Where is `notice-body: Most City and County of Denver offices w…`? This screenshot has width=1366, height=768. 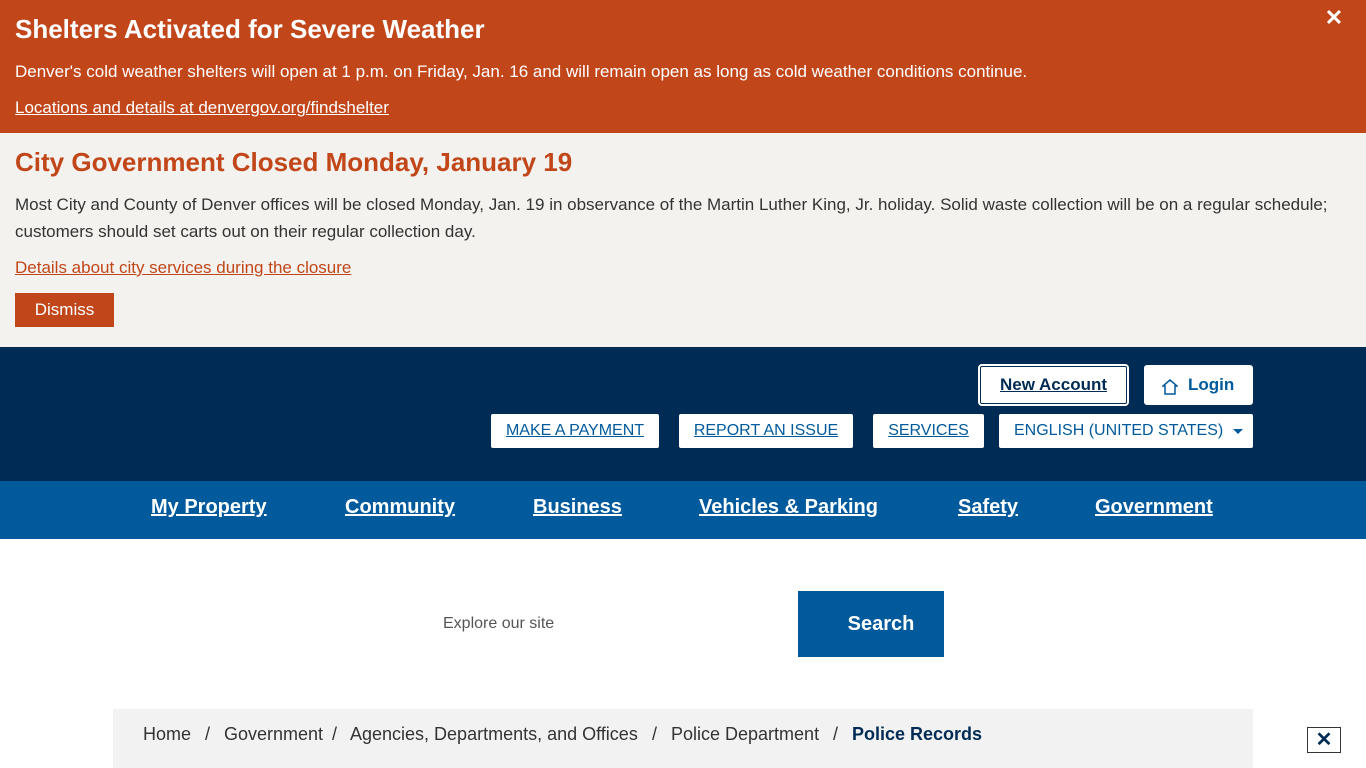 notice-body: Most City and County of Denver offices w… is located at coordinates (671, 218).